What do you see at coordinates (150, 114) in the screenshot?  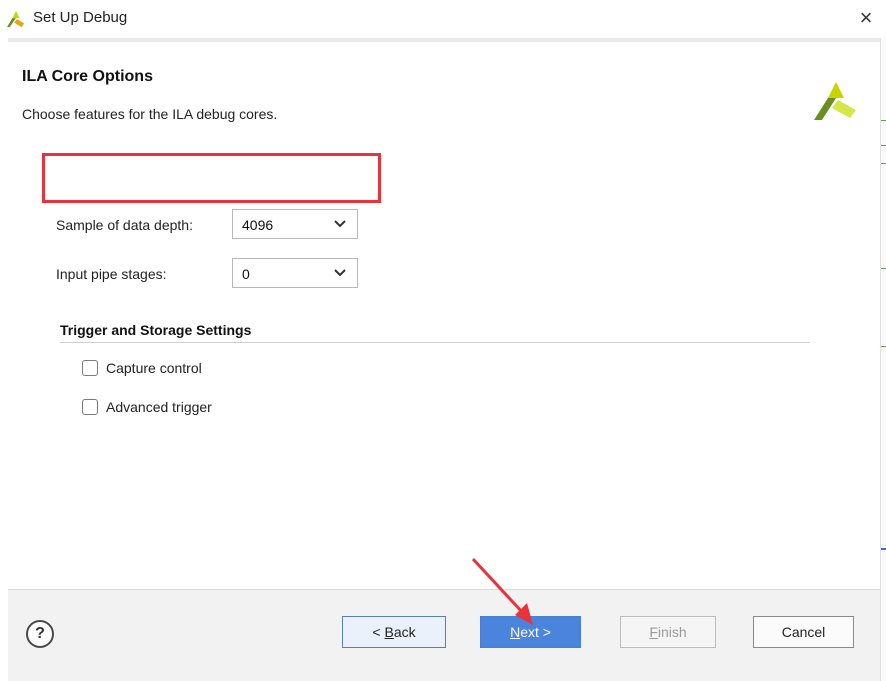 I see `page-description: Choose features for the ILA debug cores.` at bounding box center [150, 114].